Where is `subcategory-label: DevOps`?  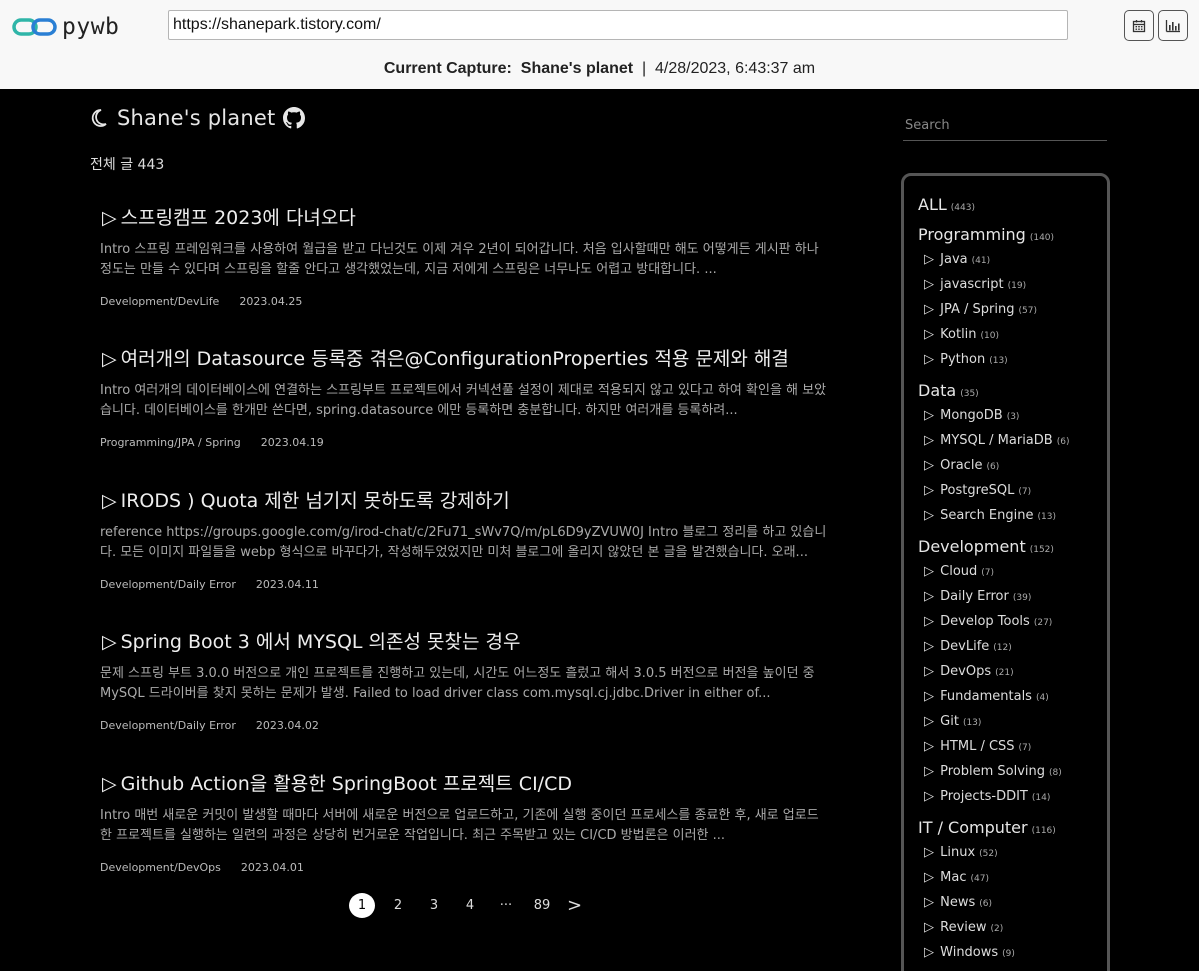
subcategory-label: DevOps is located at coordinates (965, 671).